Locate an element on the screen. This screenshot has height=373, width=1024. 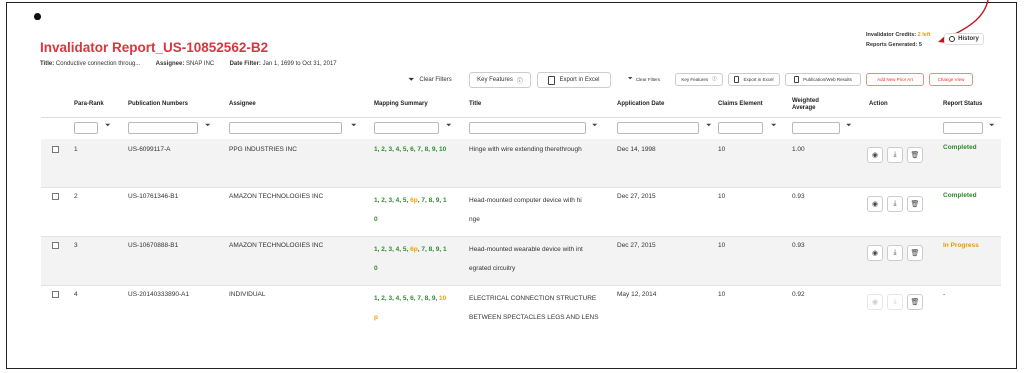
row-title: Hinge with wire extending therethrough is located at coordinates (525, 149).